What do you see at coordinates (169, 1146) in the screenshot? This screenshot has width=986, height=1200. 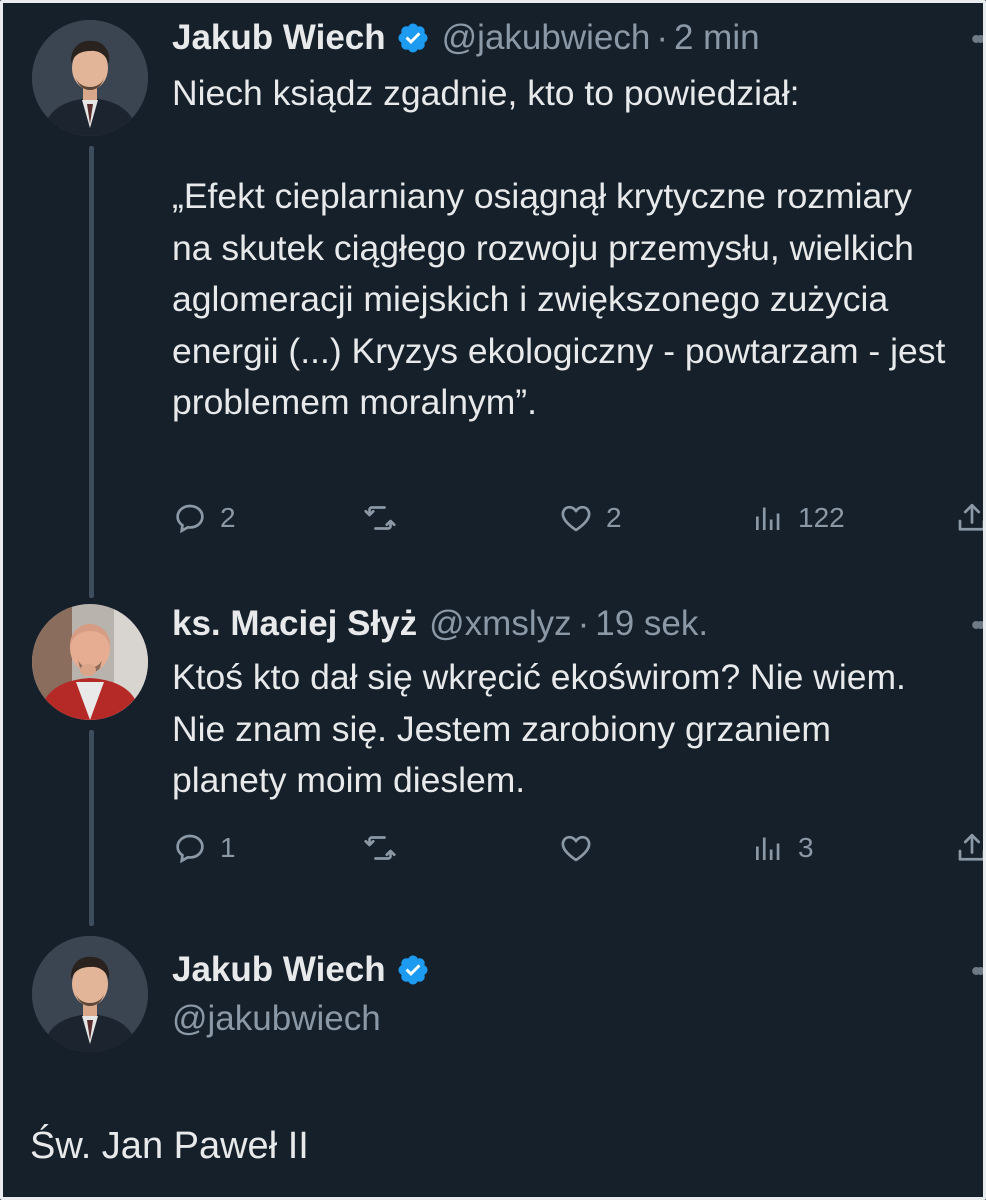 I see `answer-text: Św. Jan Paweł II` at bounding box center [169, 1146].